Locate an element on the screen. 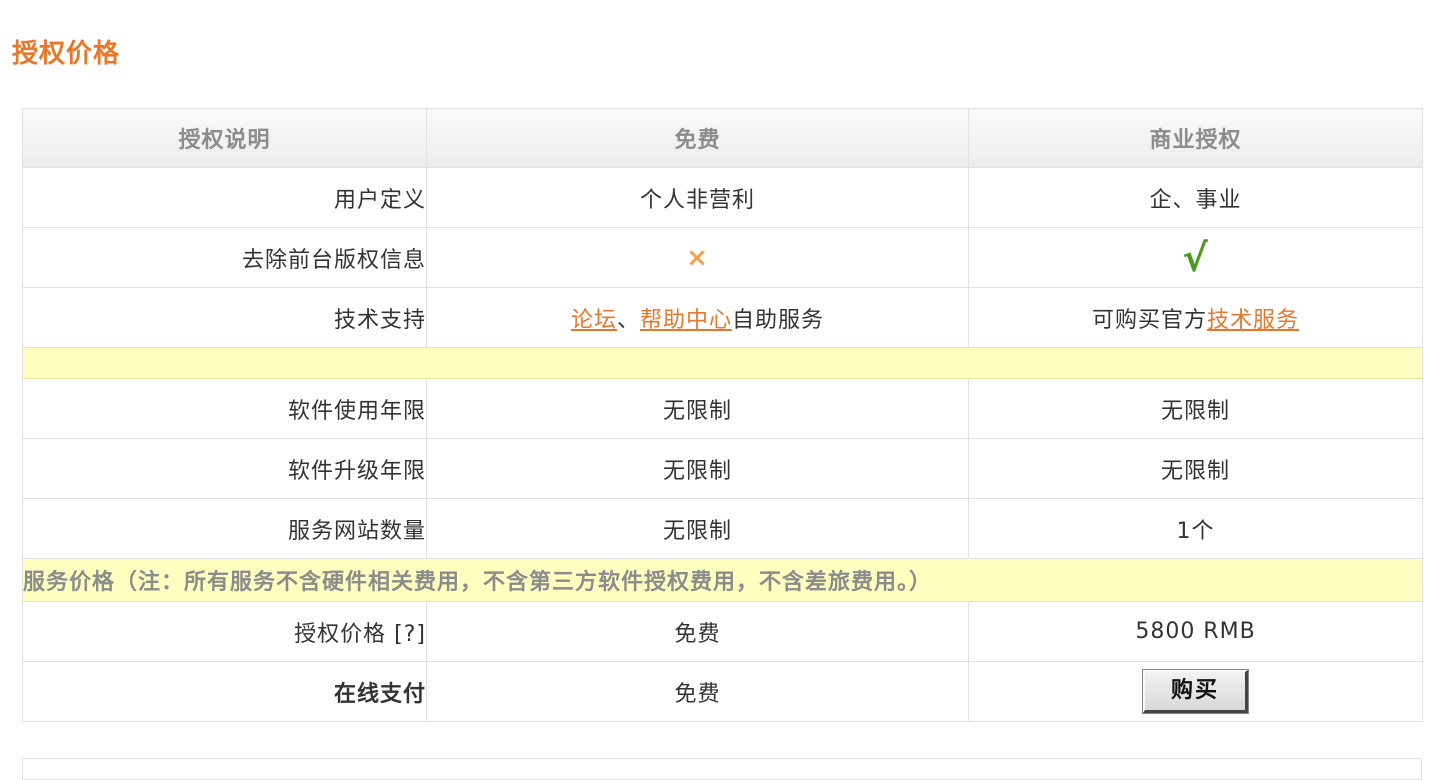 The height and width of the screenshot is (780, 1438). help-center-link: 帮助中心 is located at coordinates (686, 320).